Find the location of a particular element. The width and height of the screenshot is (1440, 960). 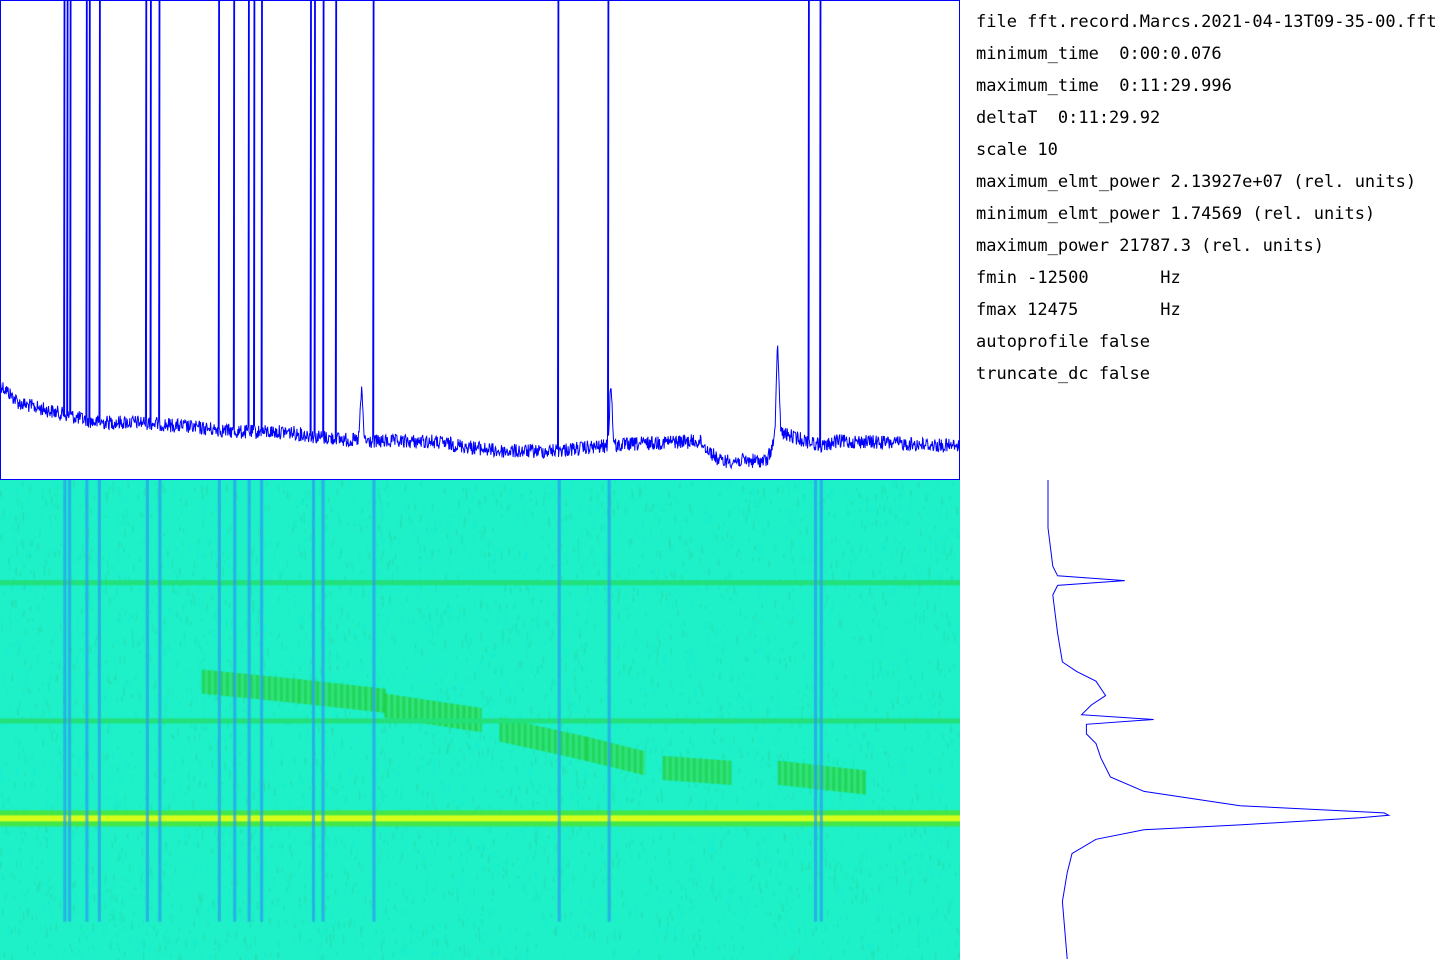

frequency-profile-plot is located at coordinates (1219, 720).